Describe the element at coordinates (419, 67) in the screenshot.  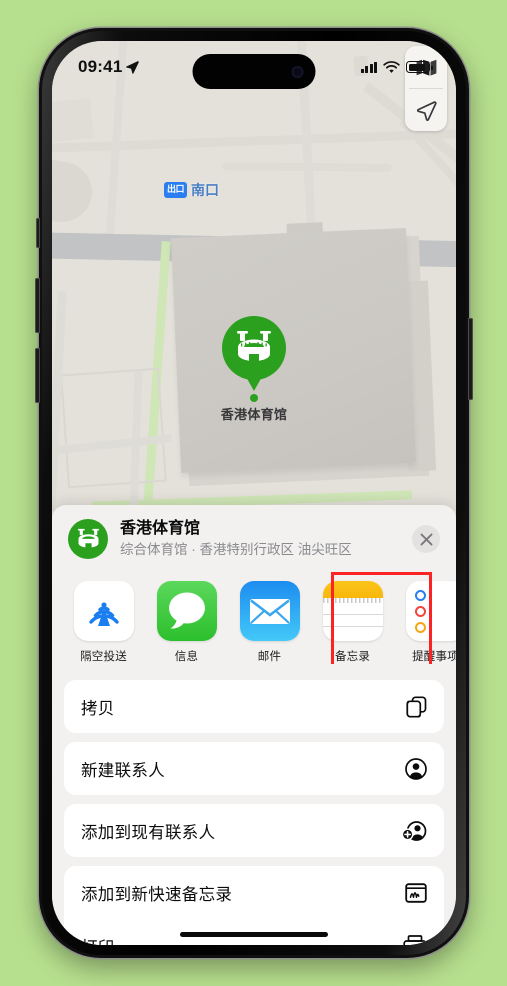
I see `battery-icon` at that location.